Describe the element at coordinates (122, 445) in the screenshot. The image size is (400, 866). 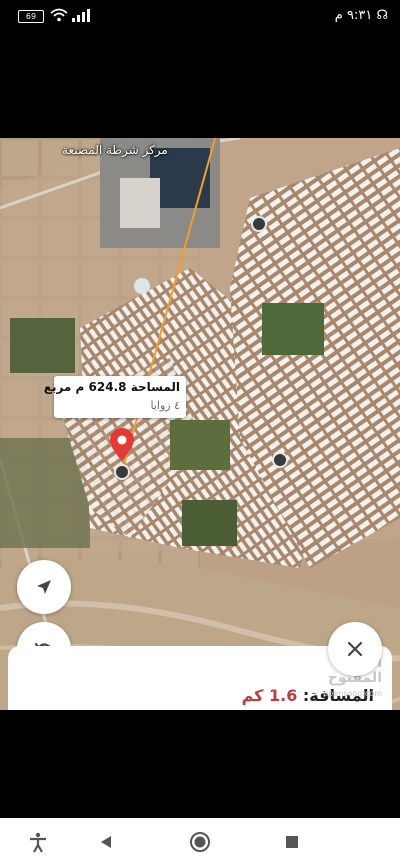
I see `location-pin-icon` at that location.